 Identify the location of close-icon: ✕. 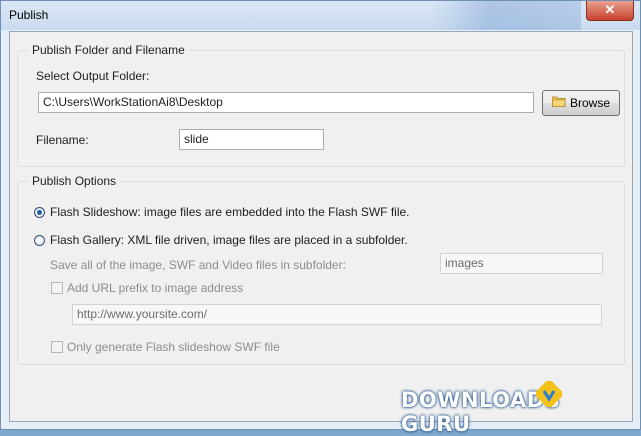
(610, 9).